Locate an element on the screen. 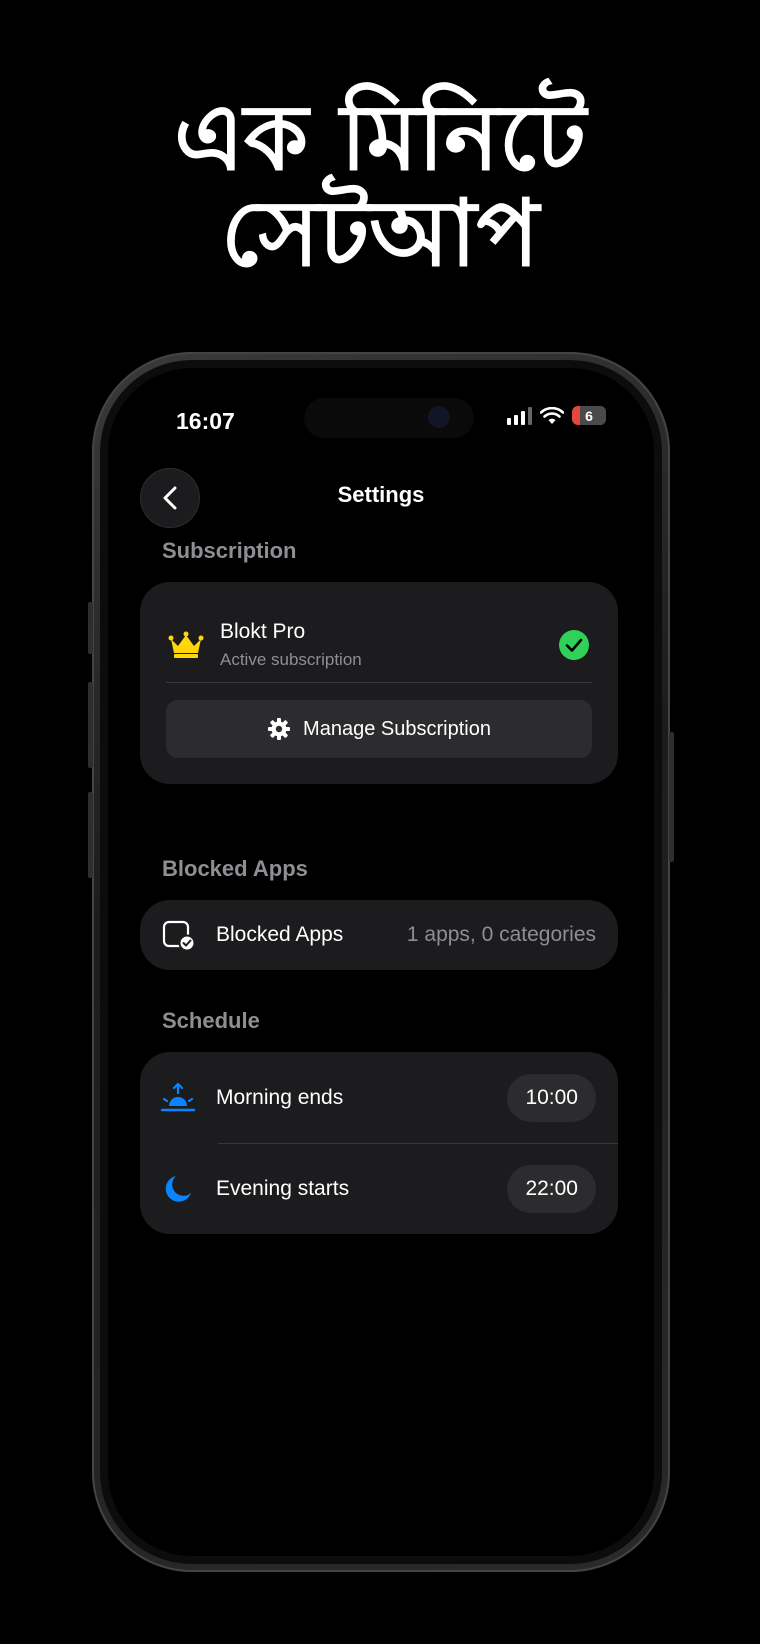  time-picker-morning: 10:00 is located at coordinates (551, 1098).